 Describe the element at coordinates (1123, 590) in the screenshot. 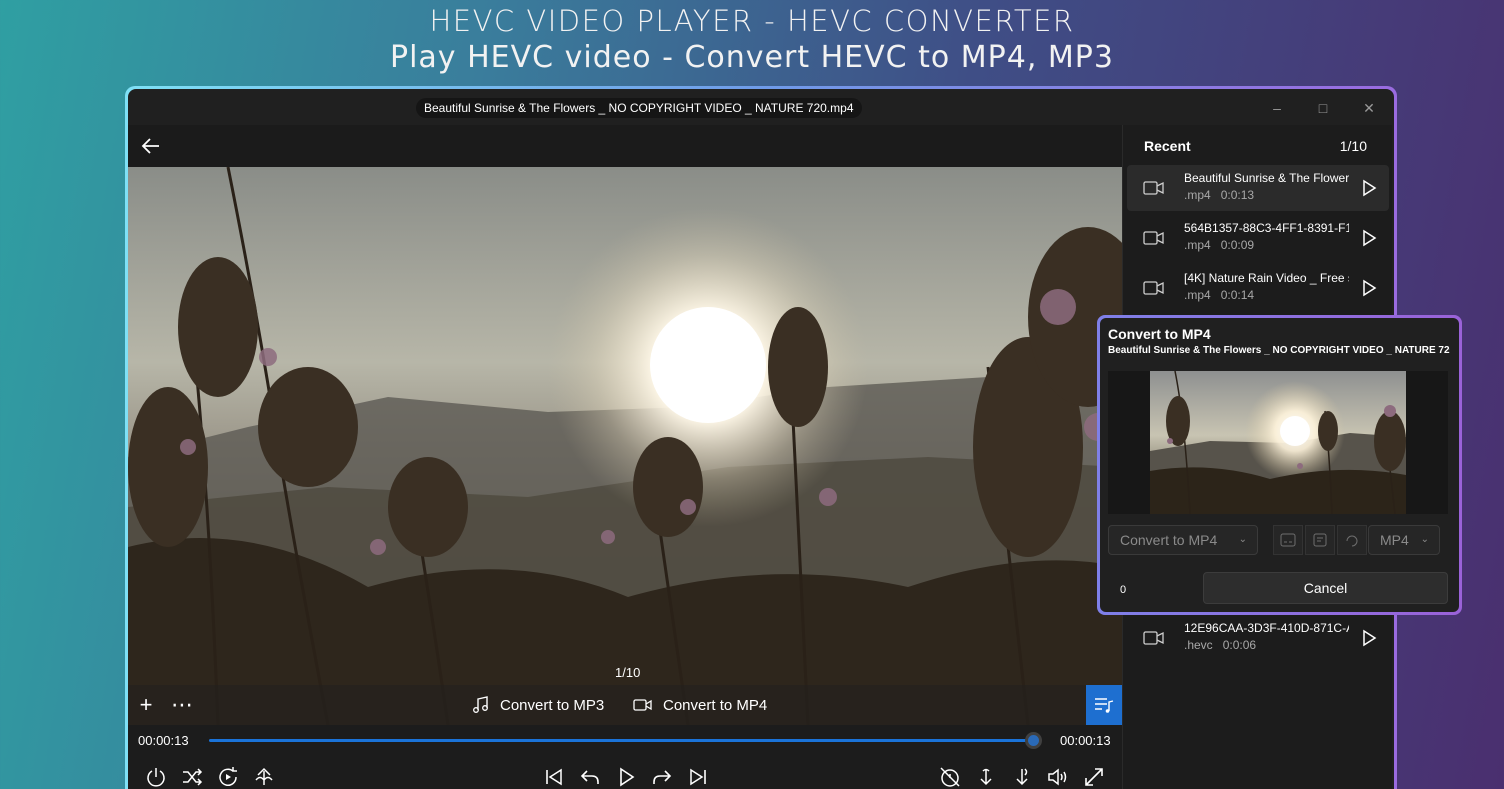

I see `conversion-progress-value: 0` at that location.